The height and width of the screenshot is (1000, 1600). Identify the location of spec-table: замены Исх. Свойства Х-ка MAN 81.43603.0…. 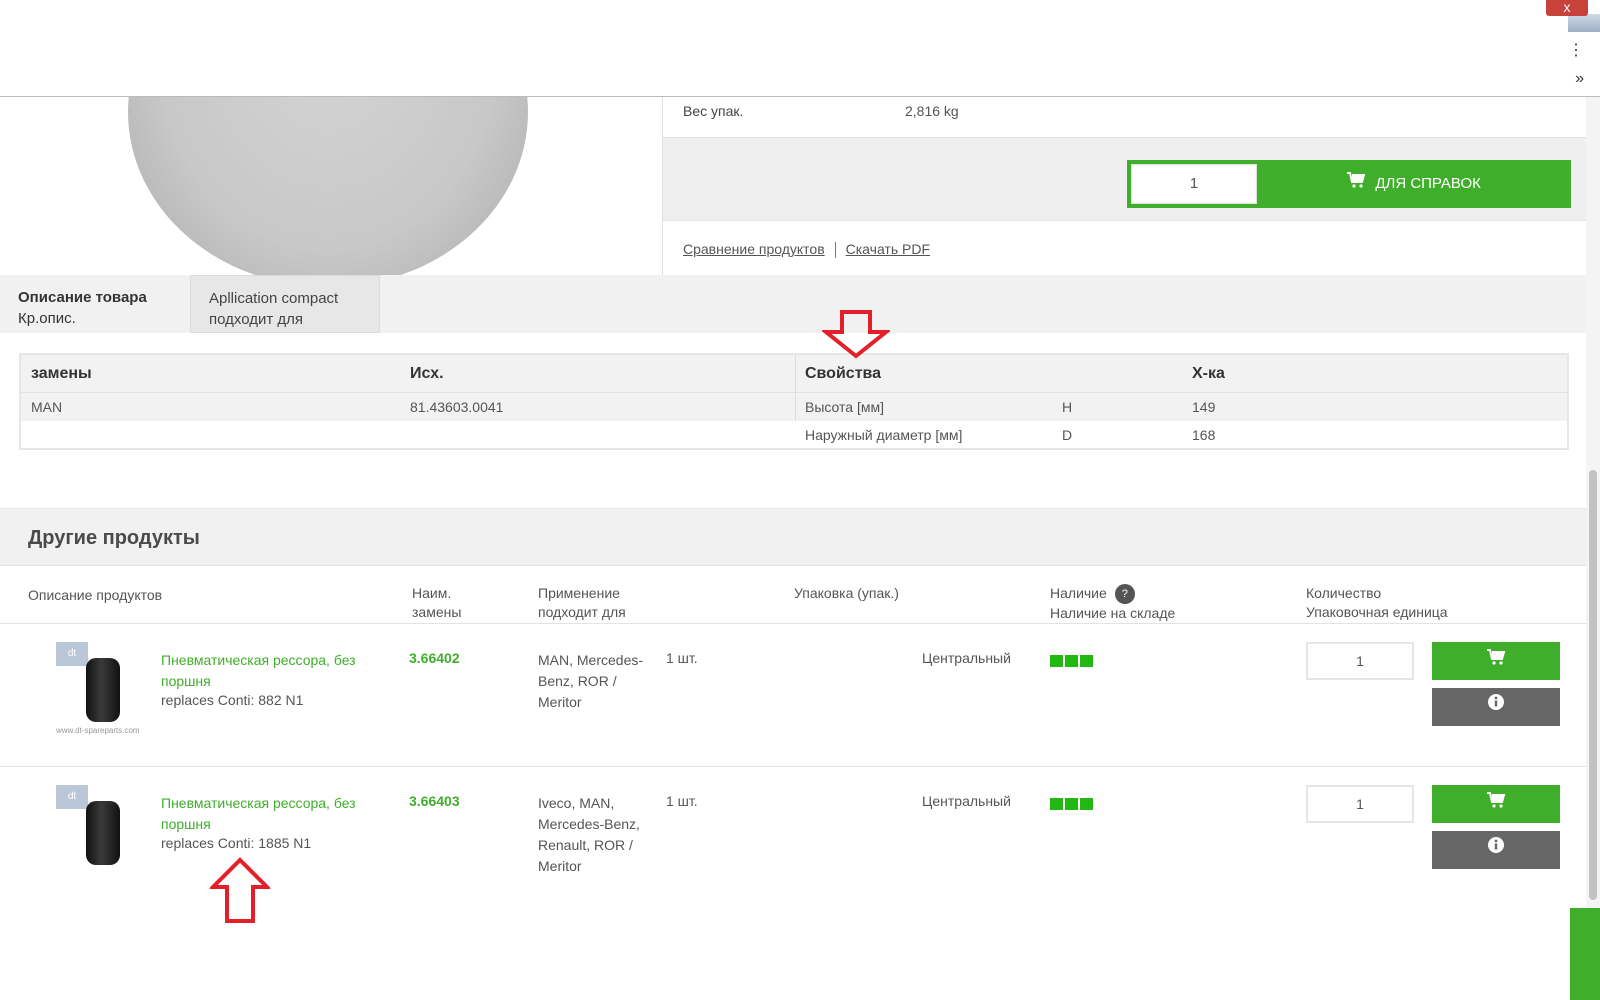
(794, 401).